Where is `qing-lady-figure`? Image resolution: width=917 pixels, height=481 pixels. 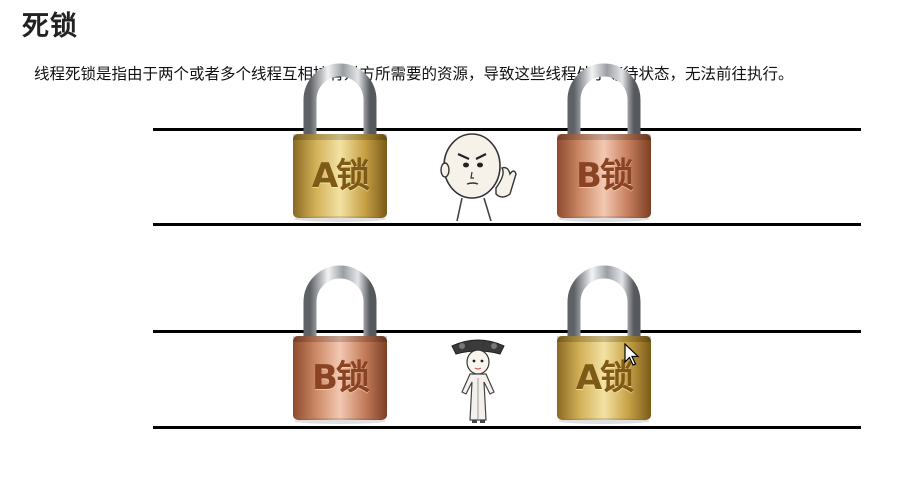 qing-lady-figure is located at coordinates (478, 379).